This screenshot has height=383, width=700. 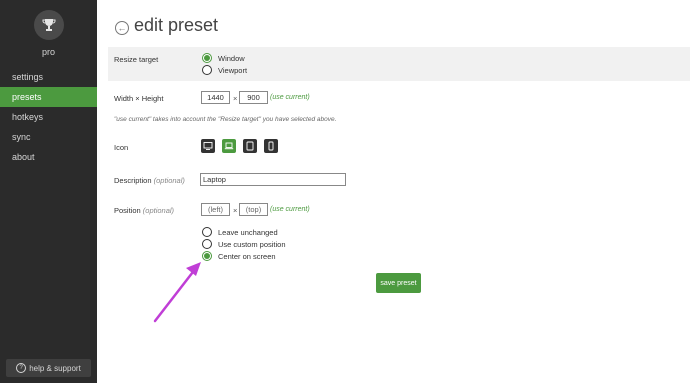 I want to click on back-arrow-icon: ←, so click(x=122, y=28).